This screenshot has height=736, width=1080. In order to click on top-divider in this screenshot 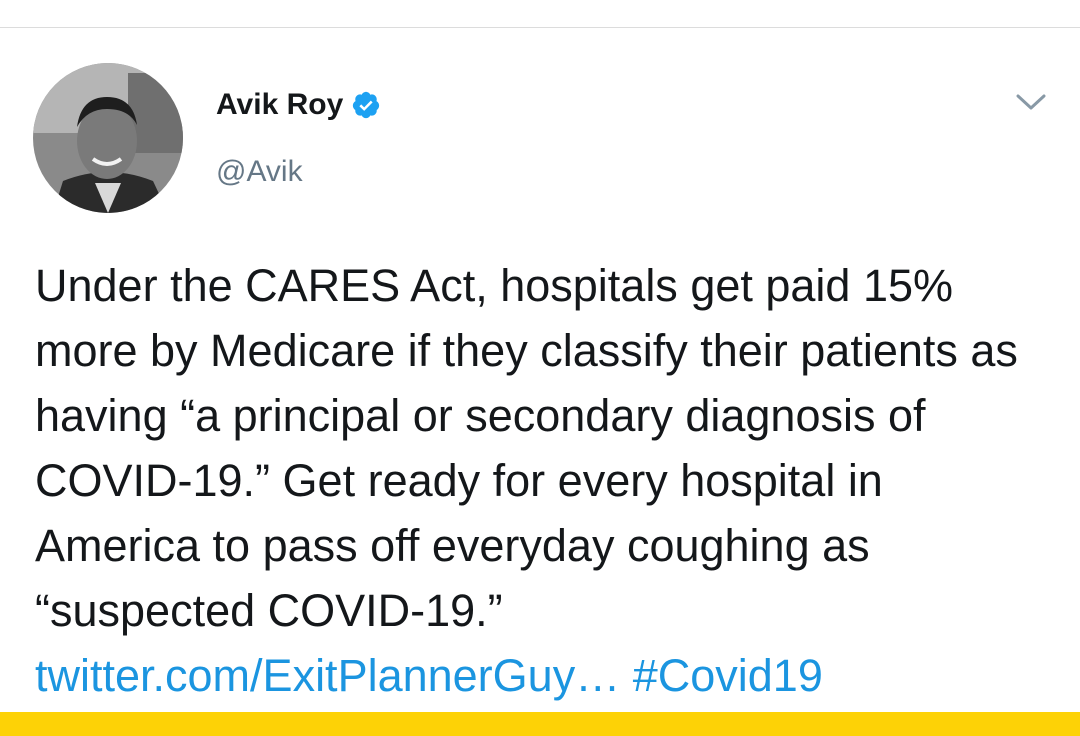, I will do `click(540, 27)`.